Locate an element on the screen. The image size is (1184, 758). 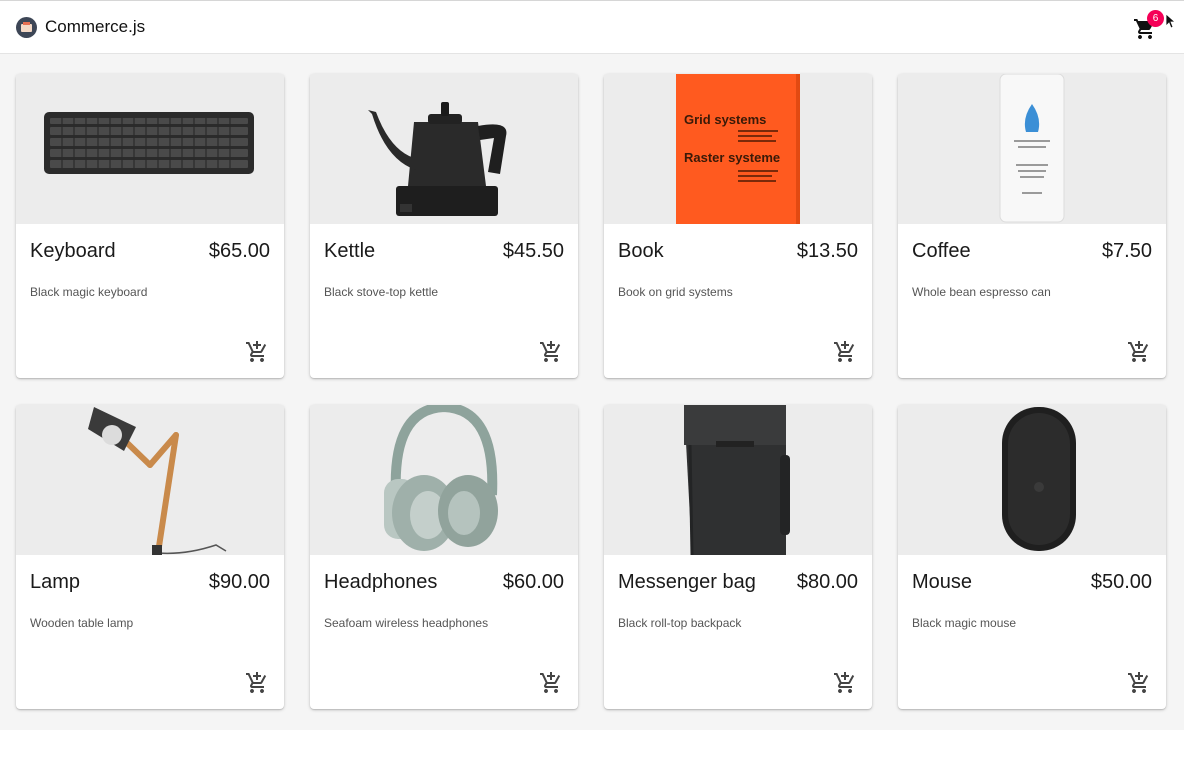
product-image-coffee is located at coordinates (1032, 149).